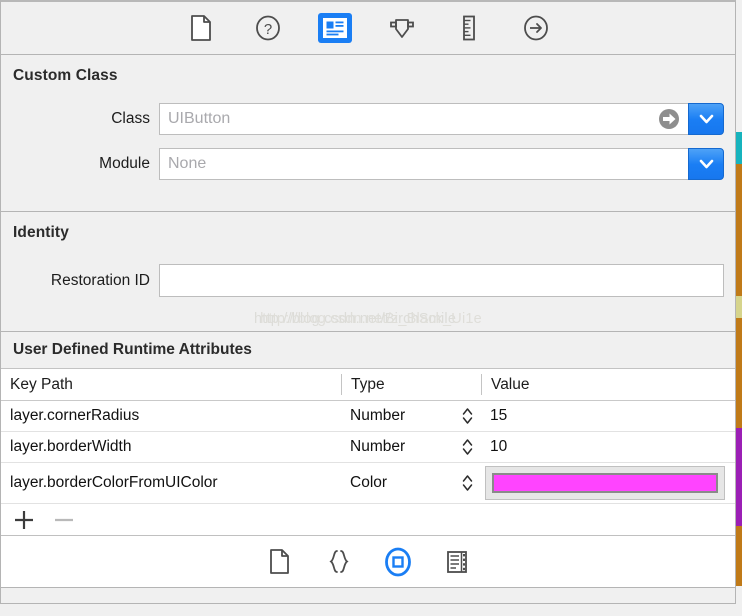 This screenshot has height=616, width=742. Describe the element at coordinates (334, 28) in the screenshot. I see `identity-inspector-icon` at that location.